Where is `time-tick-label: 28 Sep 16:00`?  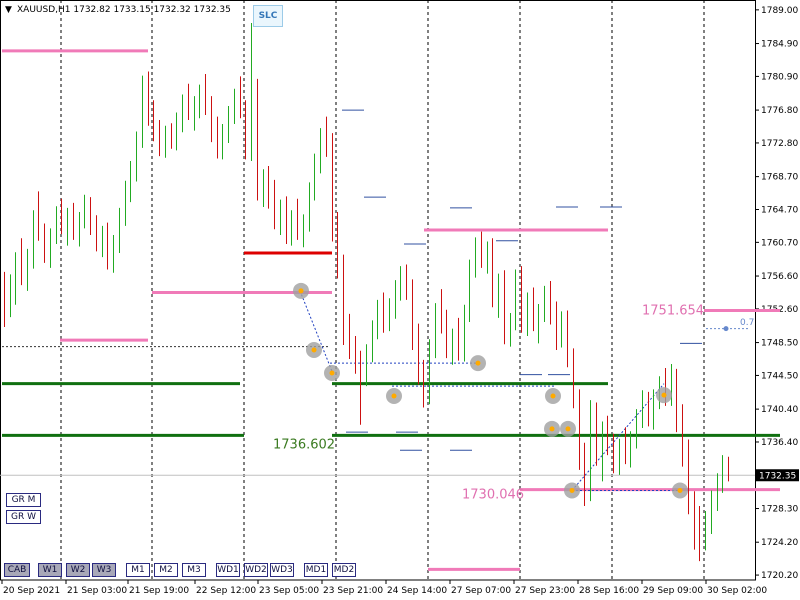 time-tick-label: 28 Sep 16:00 is located at coordinates (609, 591).